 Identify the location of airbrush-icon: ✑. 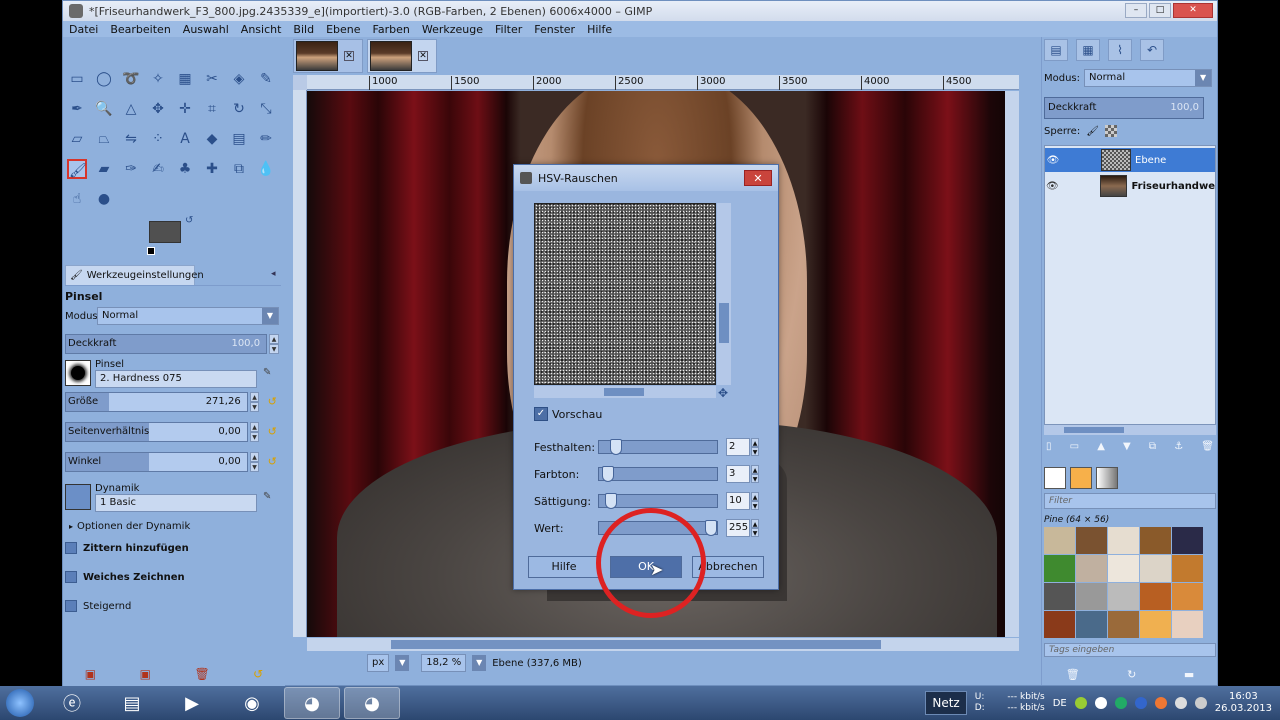
(131, 169).